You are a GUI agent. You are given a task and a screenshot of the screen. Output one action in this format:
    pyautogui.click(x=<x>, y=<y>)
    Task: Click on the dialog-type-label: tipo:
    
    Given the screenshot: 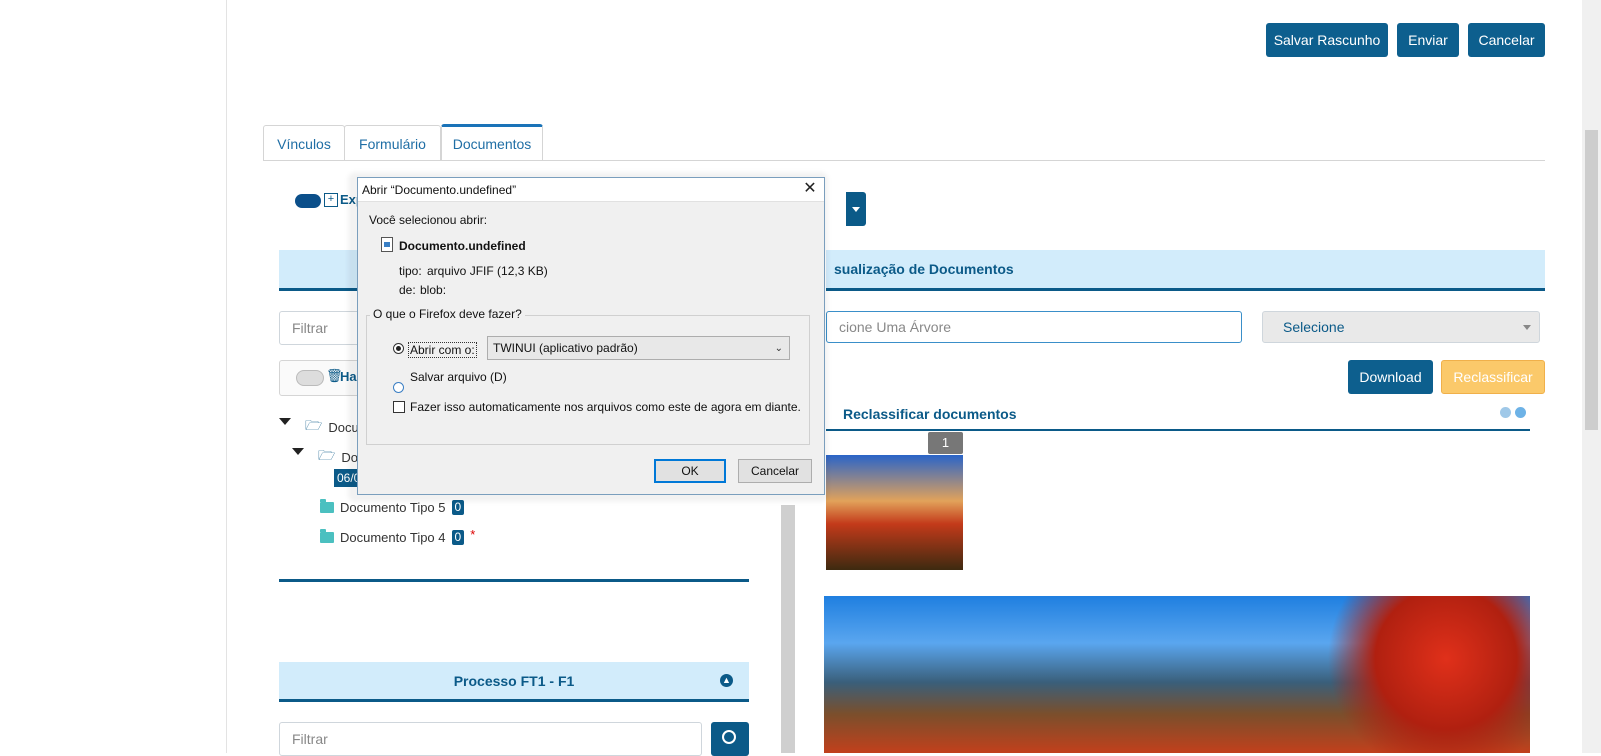 What is the action you would take?
    pyautogui.click(x=410, y=271)
    